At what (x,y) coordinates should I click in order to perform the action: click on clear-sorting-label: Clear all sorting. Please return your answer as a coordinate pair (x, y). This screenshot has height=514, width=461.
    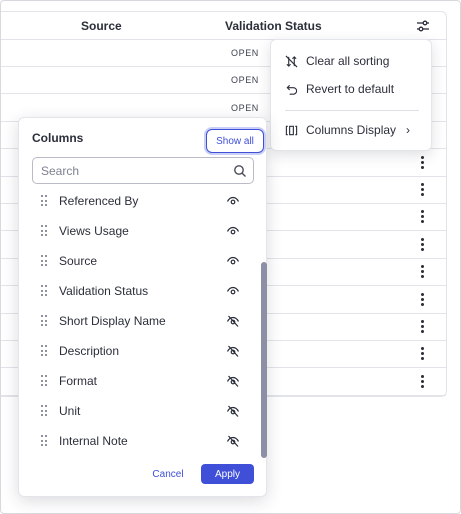
    Looking at the image, I should click on (348, 61).